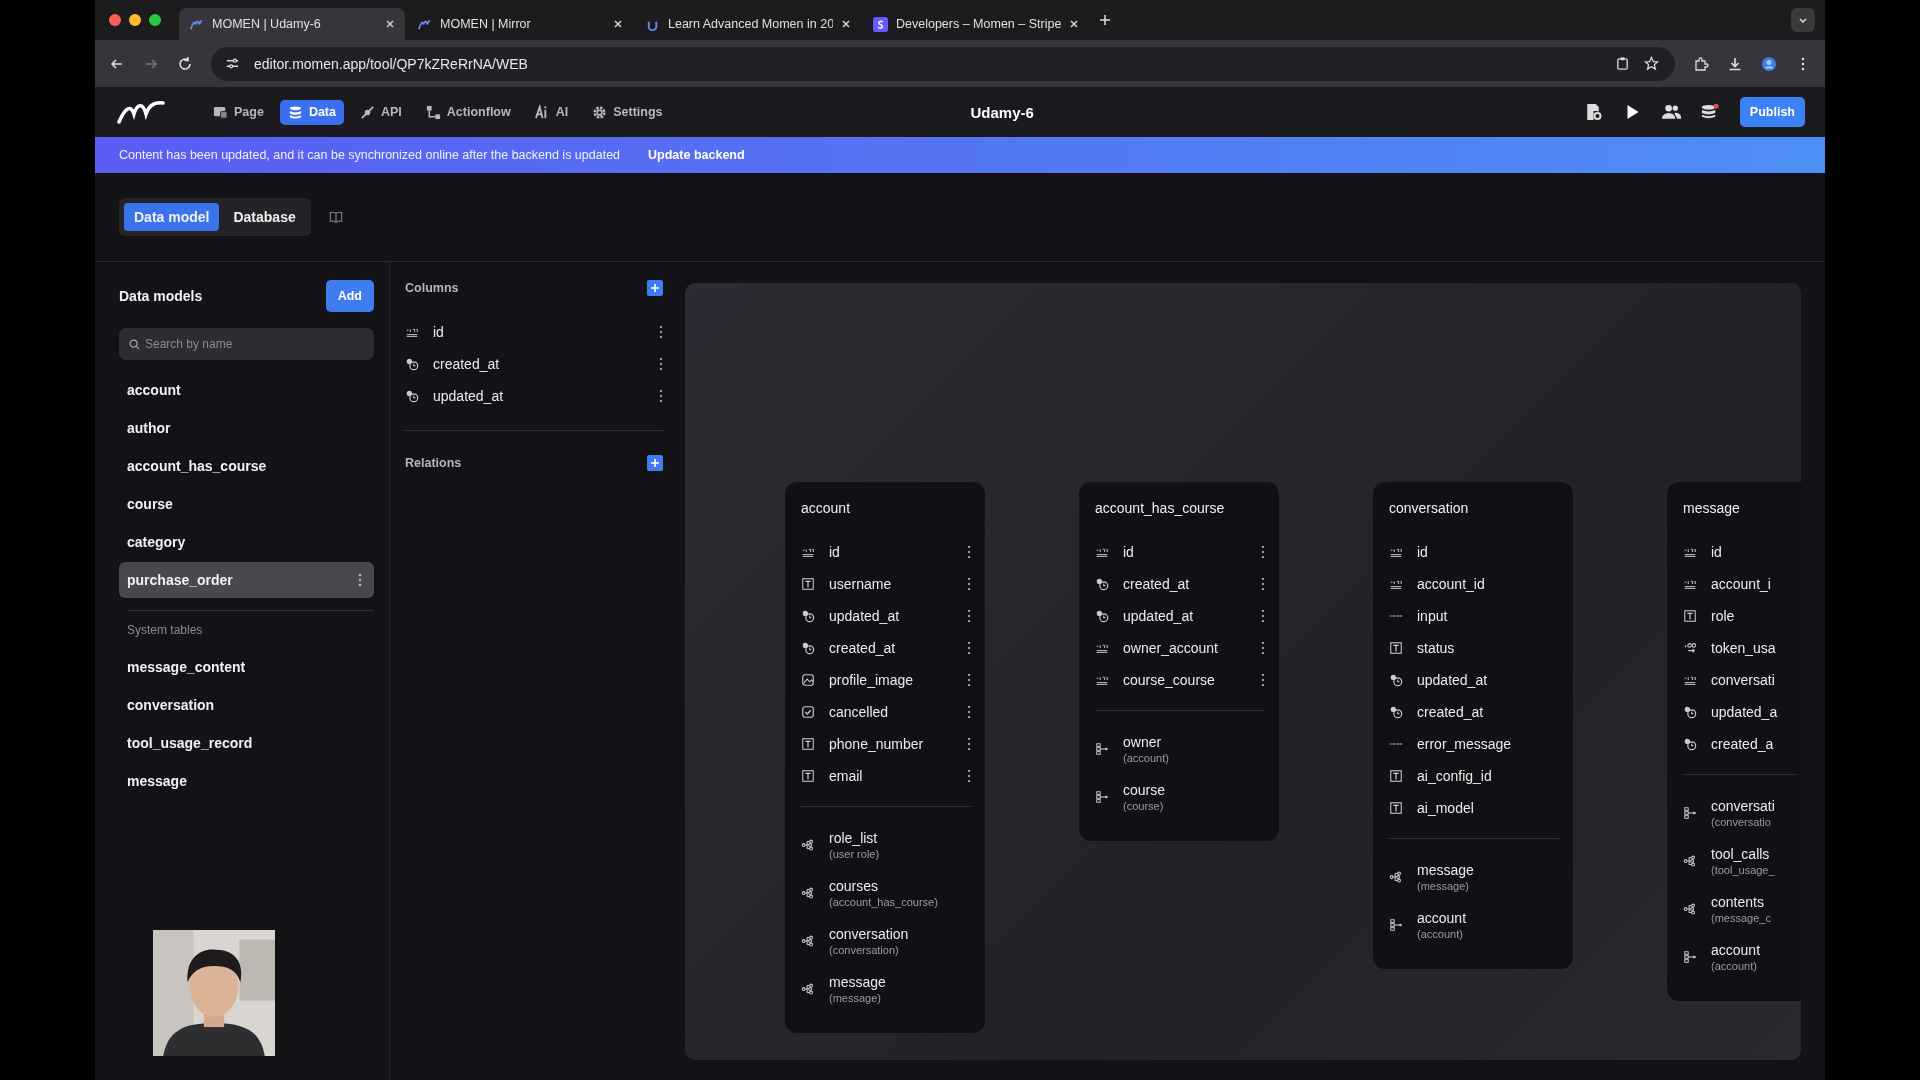 This screenshot has height=1080, width=1920. What do you see at coordinates (246, 705) in the screenshot?
I see `model-item: conversation` at bounding box center [246, 705].